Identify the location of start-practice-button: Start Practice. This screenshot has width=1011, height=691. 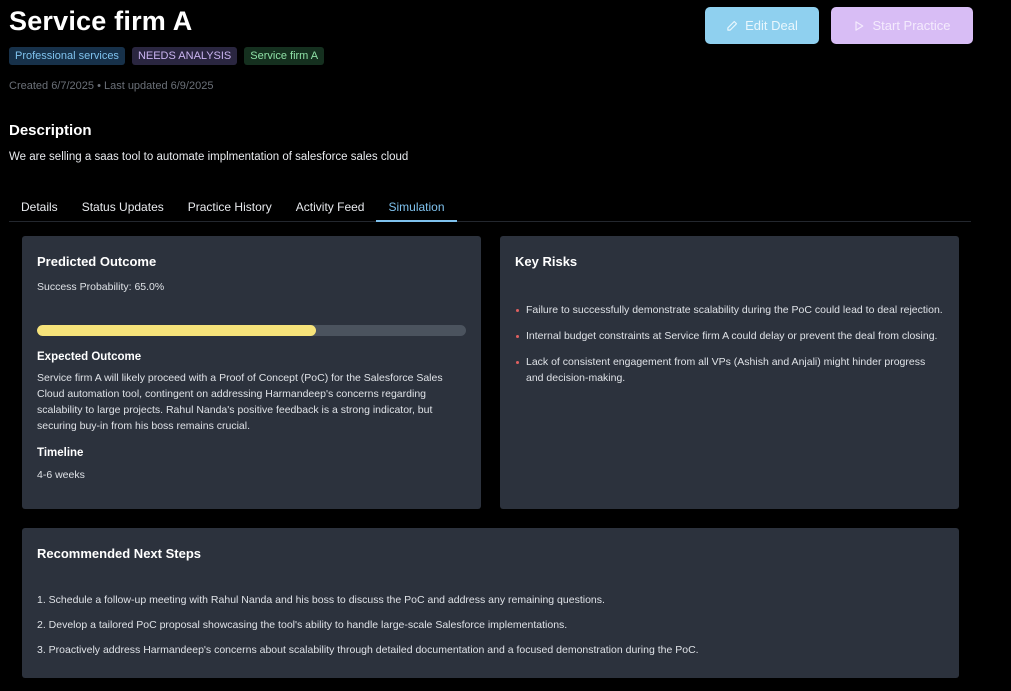
(902, 25).